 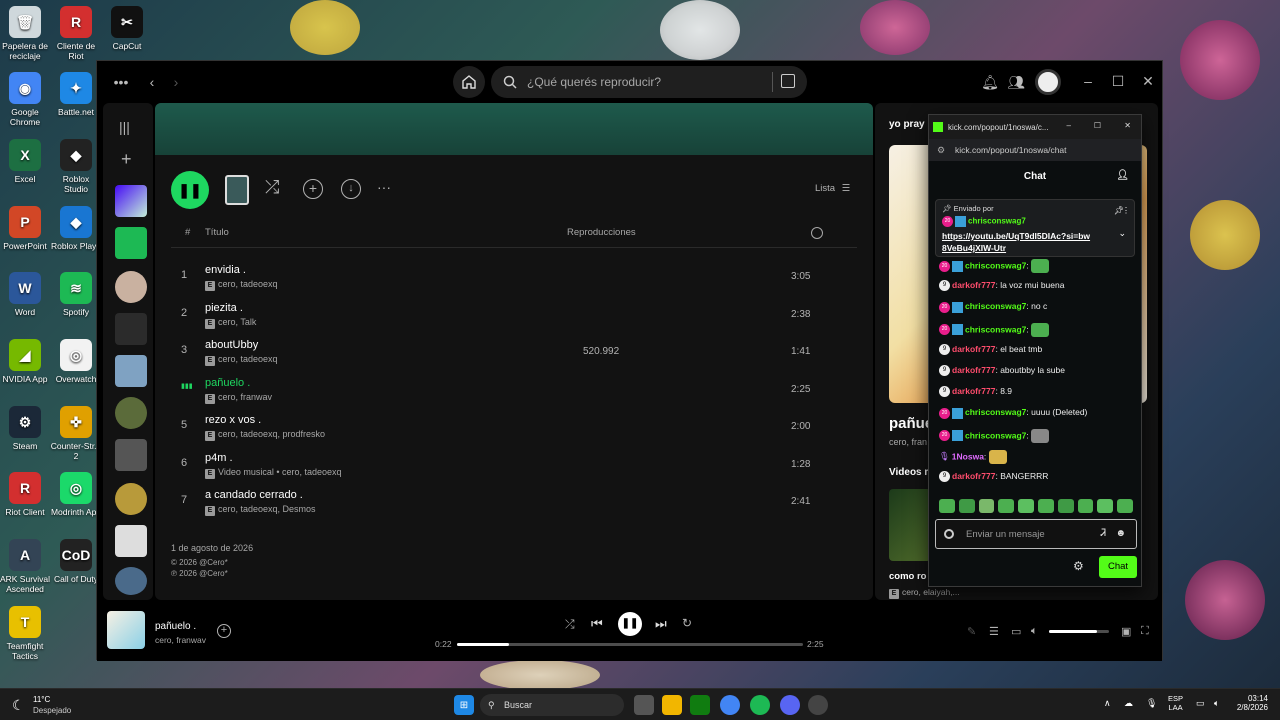 I want to click on desktop-icon: 🗑 Papelera de reciclaje, so click(x=25, y=33).